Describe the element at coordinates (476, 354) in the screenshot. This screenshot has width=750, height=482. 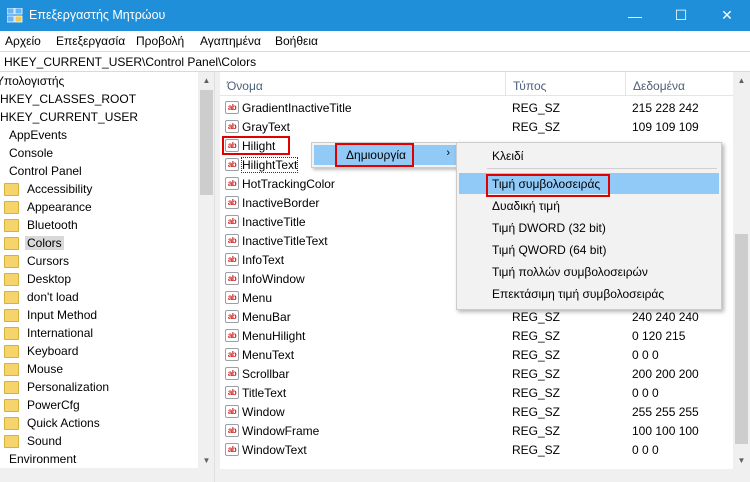
I see `value-row: ab MenuText REG_SZ 0 0 0` at that location.